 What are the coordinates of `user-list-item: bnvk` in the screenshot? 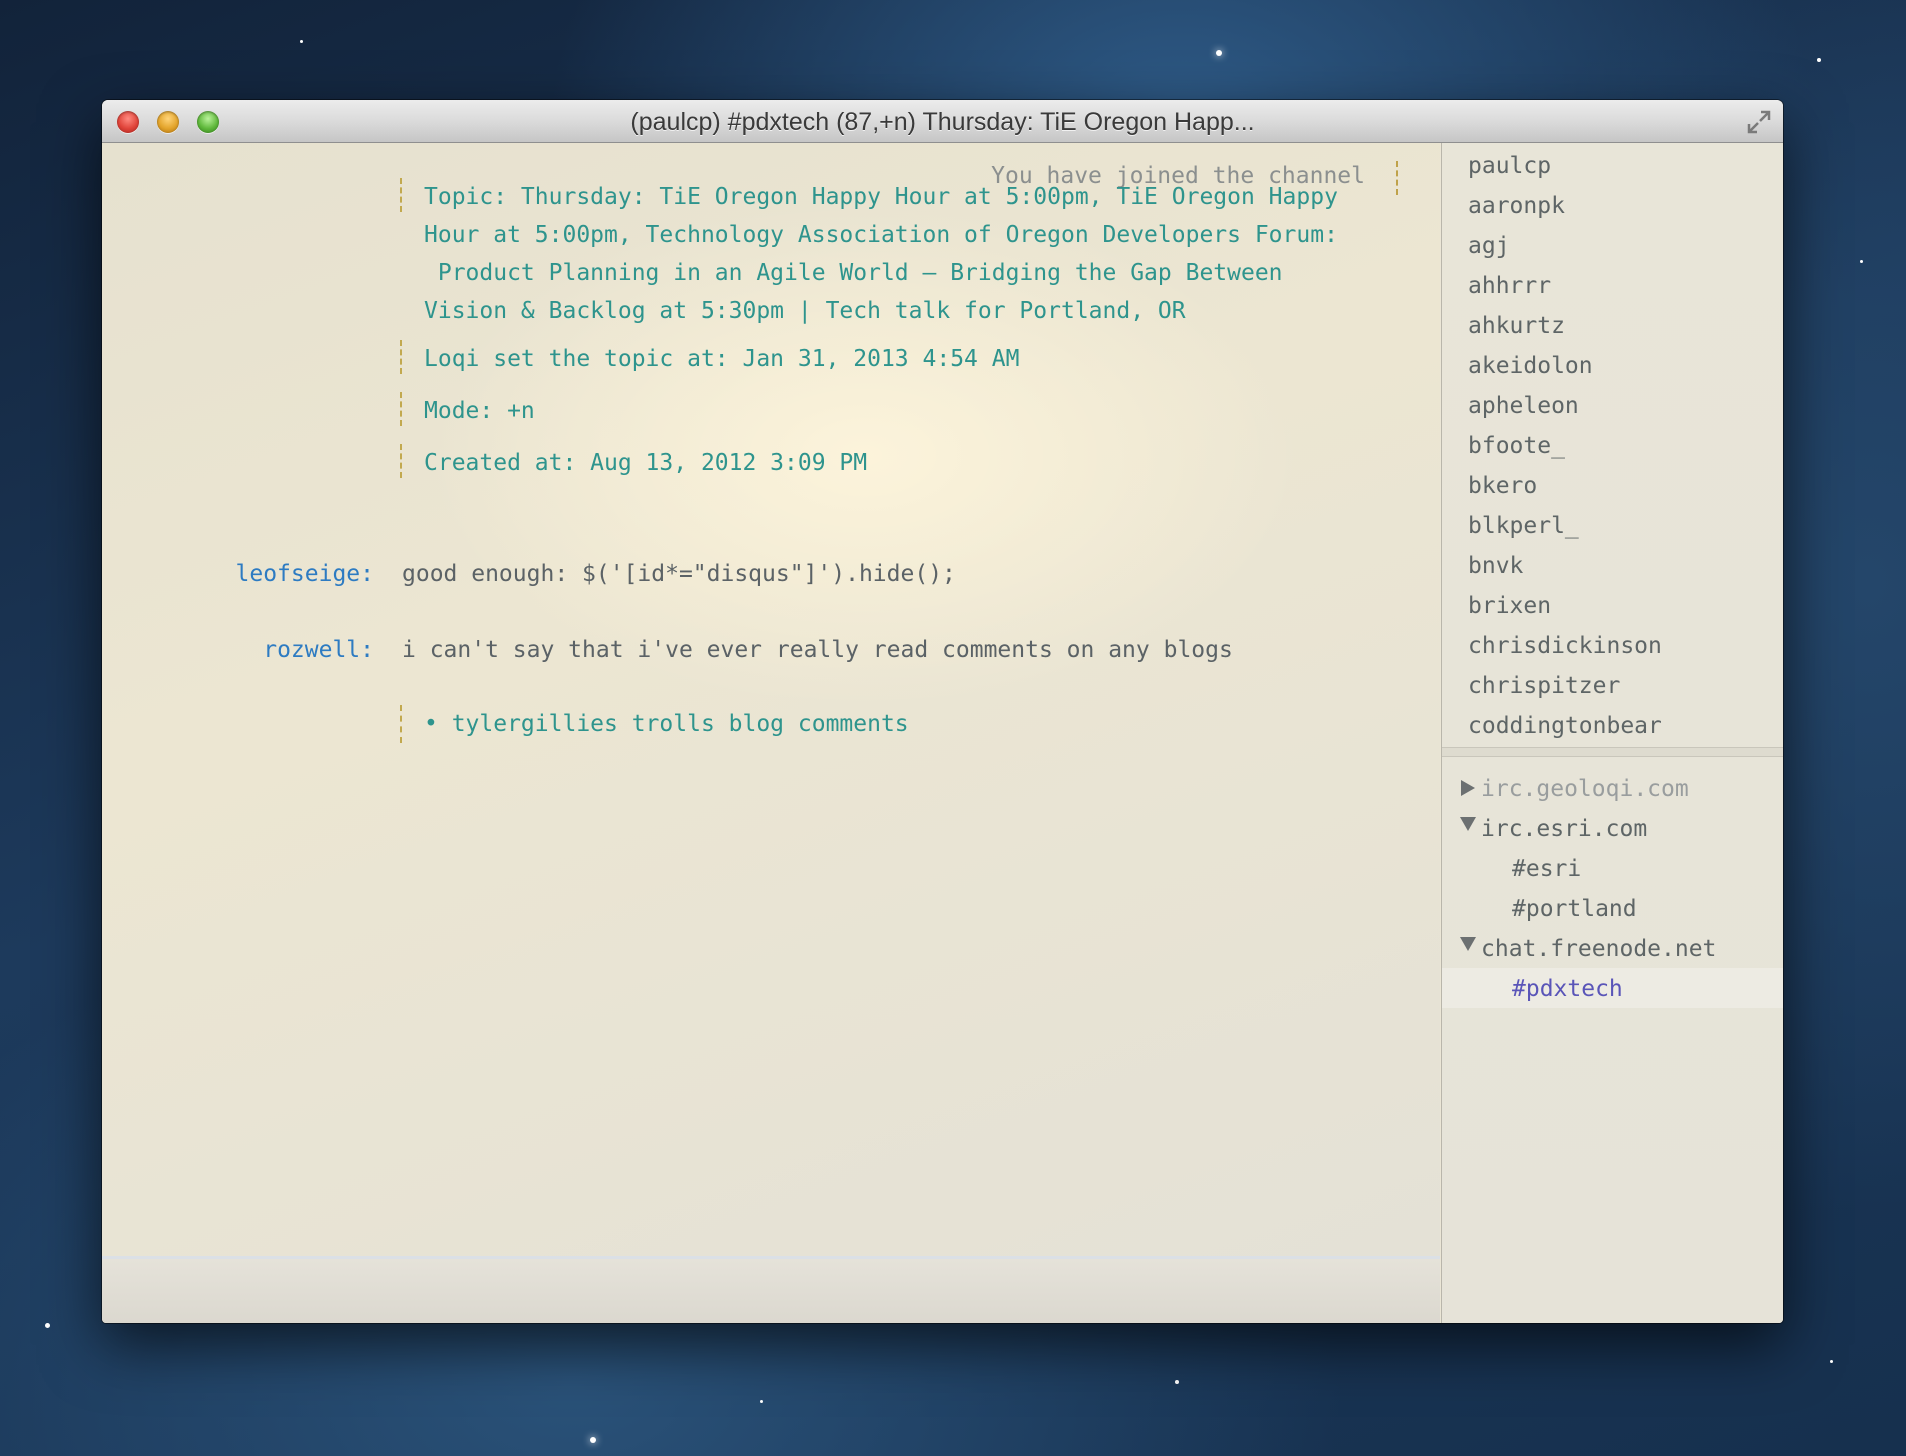 It's located at (1495, 566).